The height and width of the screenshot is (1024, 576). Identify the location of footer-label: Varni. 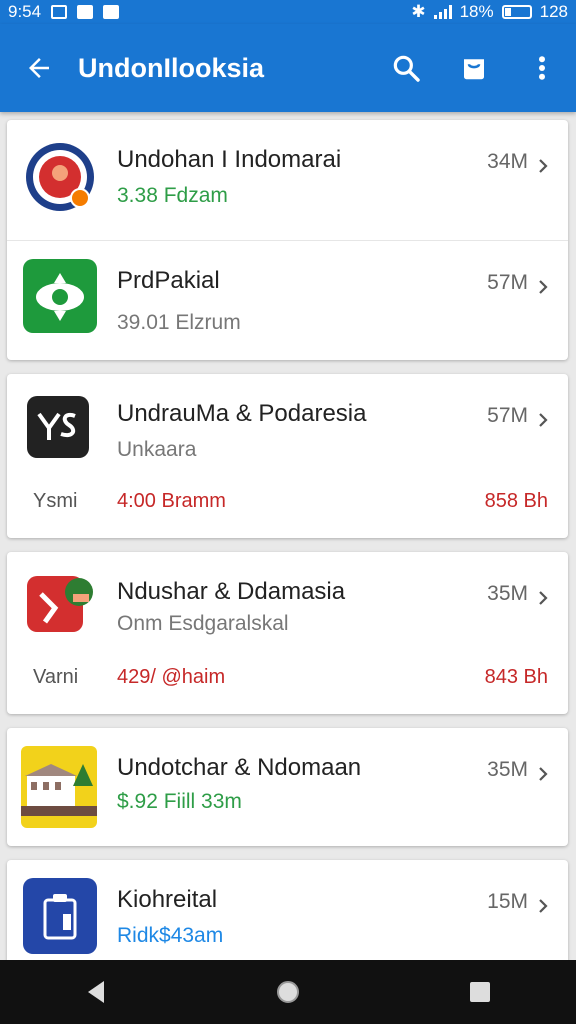
(56, 677).